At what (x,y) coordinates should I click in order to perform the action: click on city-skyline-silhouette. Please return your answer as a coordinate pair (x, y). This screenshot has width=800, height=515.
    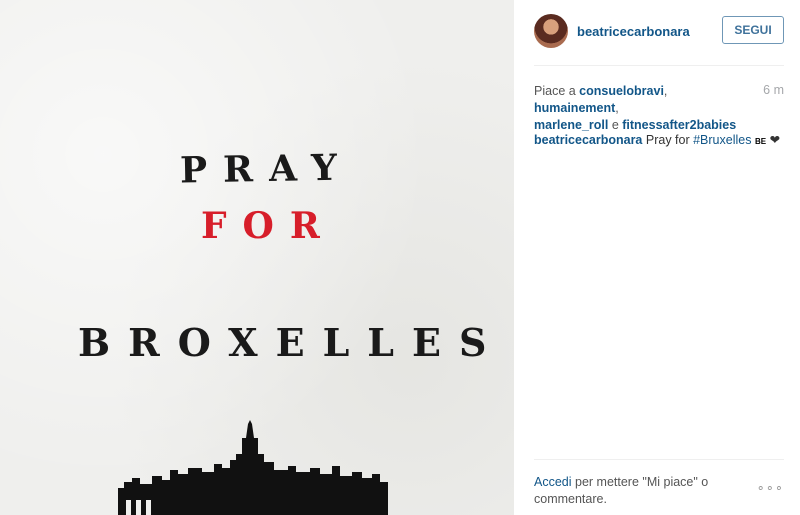
    Looking at the image, I should click on (253, 467).